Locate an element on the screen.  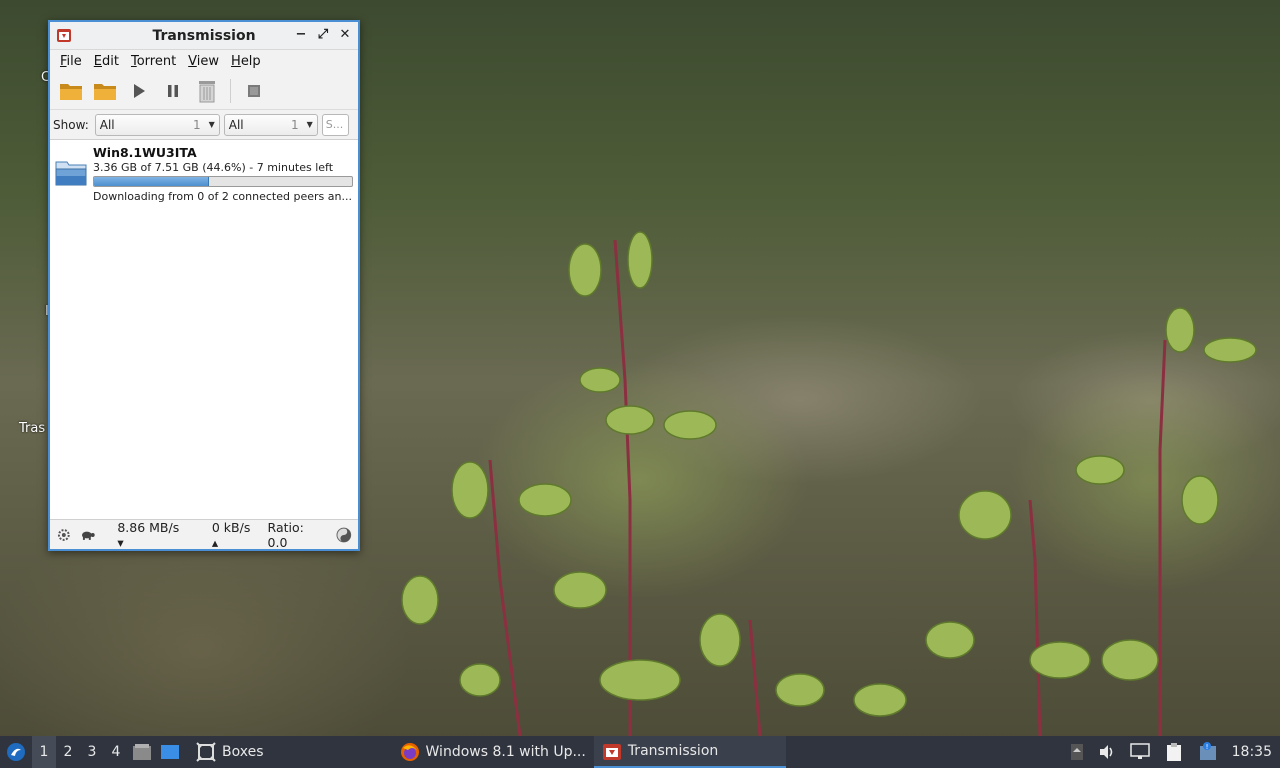
show-desktop-button is located at coordinates (170, 752).